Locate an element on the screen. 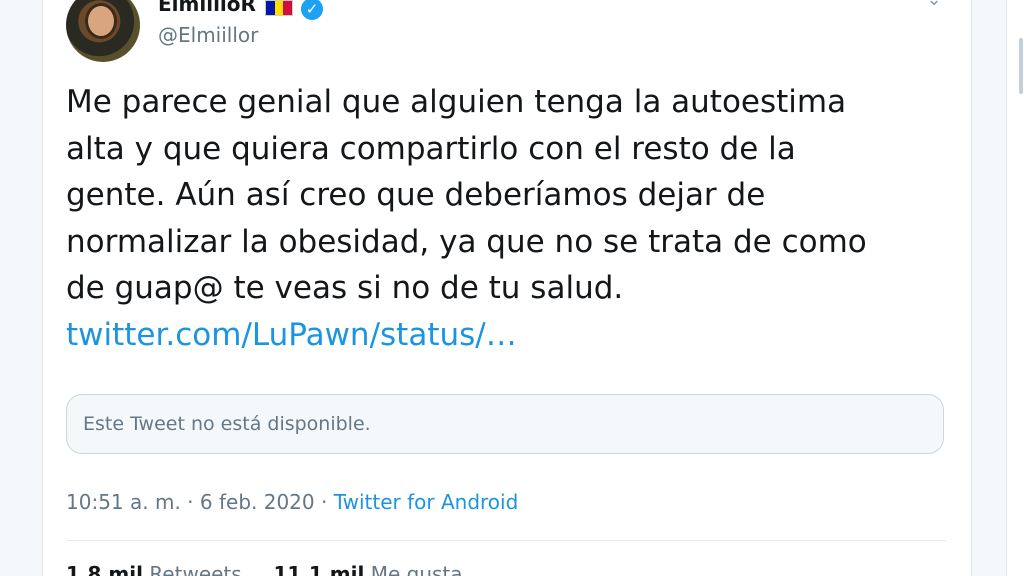 The width and height of the screenshot is (1024, 576). likes-label: Me gusta is located at coordinates (417, 569).